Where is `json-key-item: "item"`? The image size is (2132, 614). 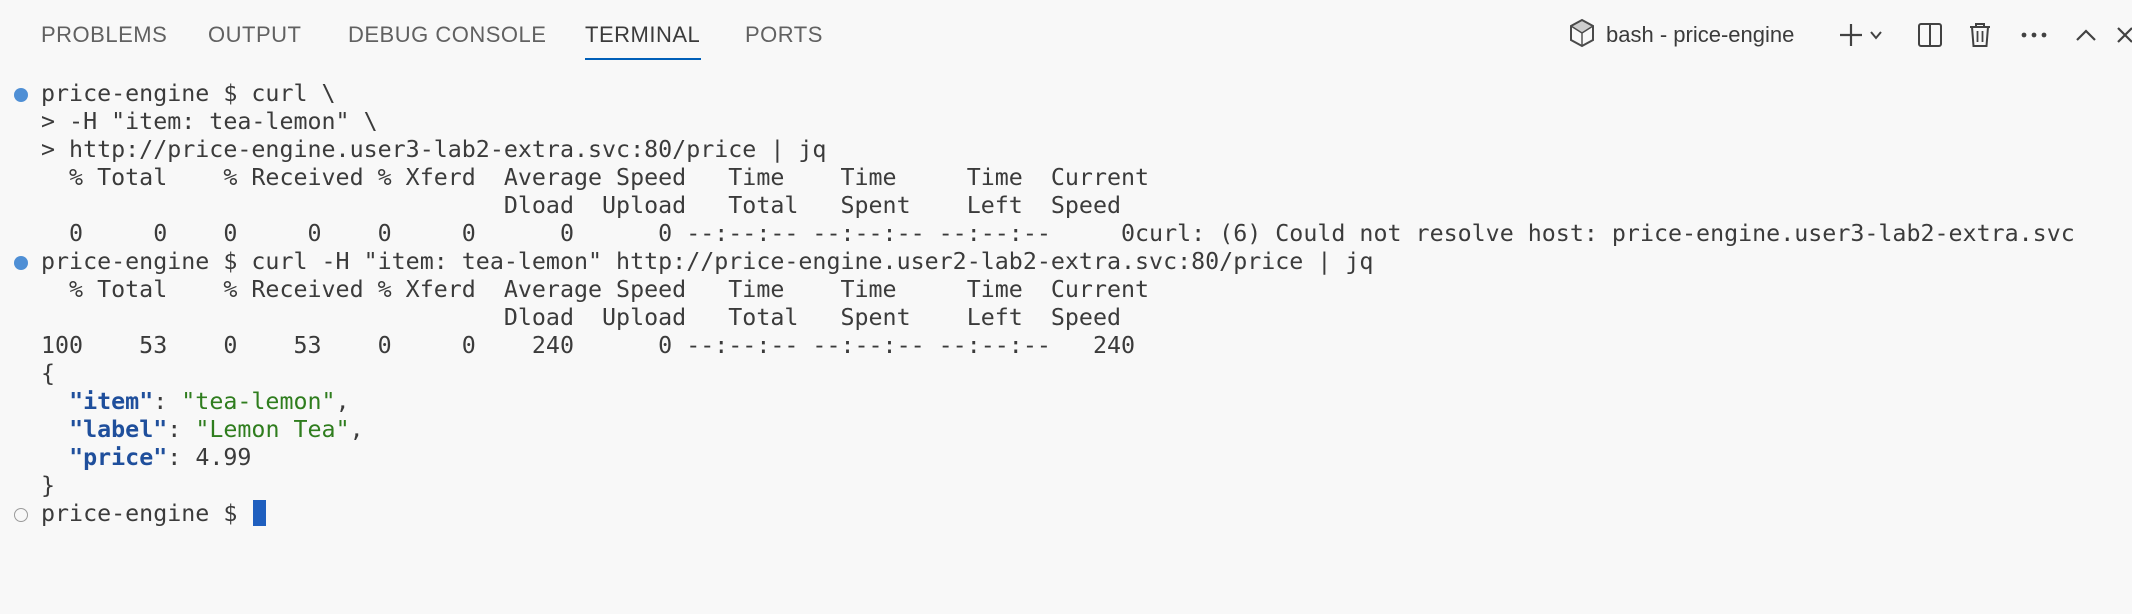 json-key-item: "item" is located at coordinates (111, 401).